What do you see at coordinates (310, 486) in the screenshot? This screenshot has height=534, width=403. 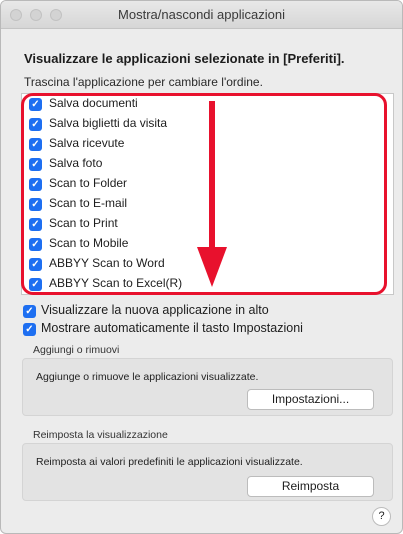 I see `reset-button: Reimposta` at bounding box center [310, 486].